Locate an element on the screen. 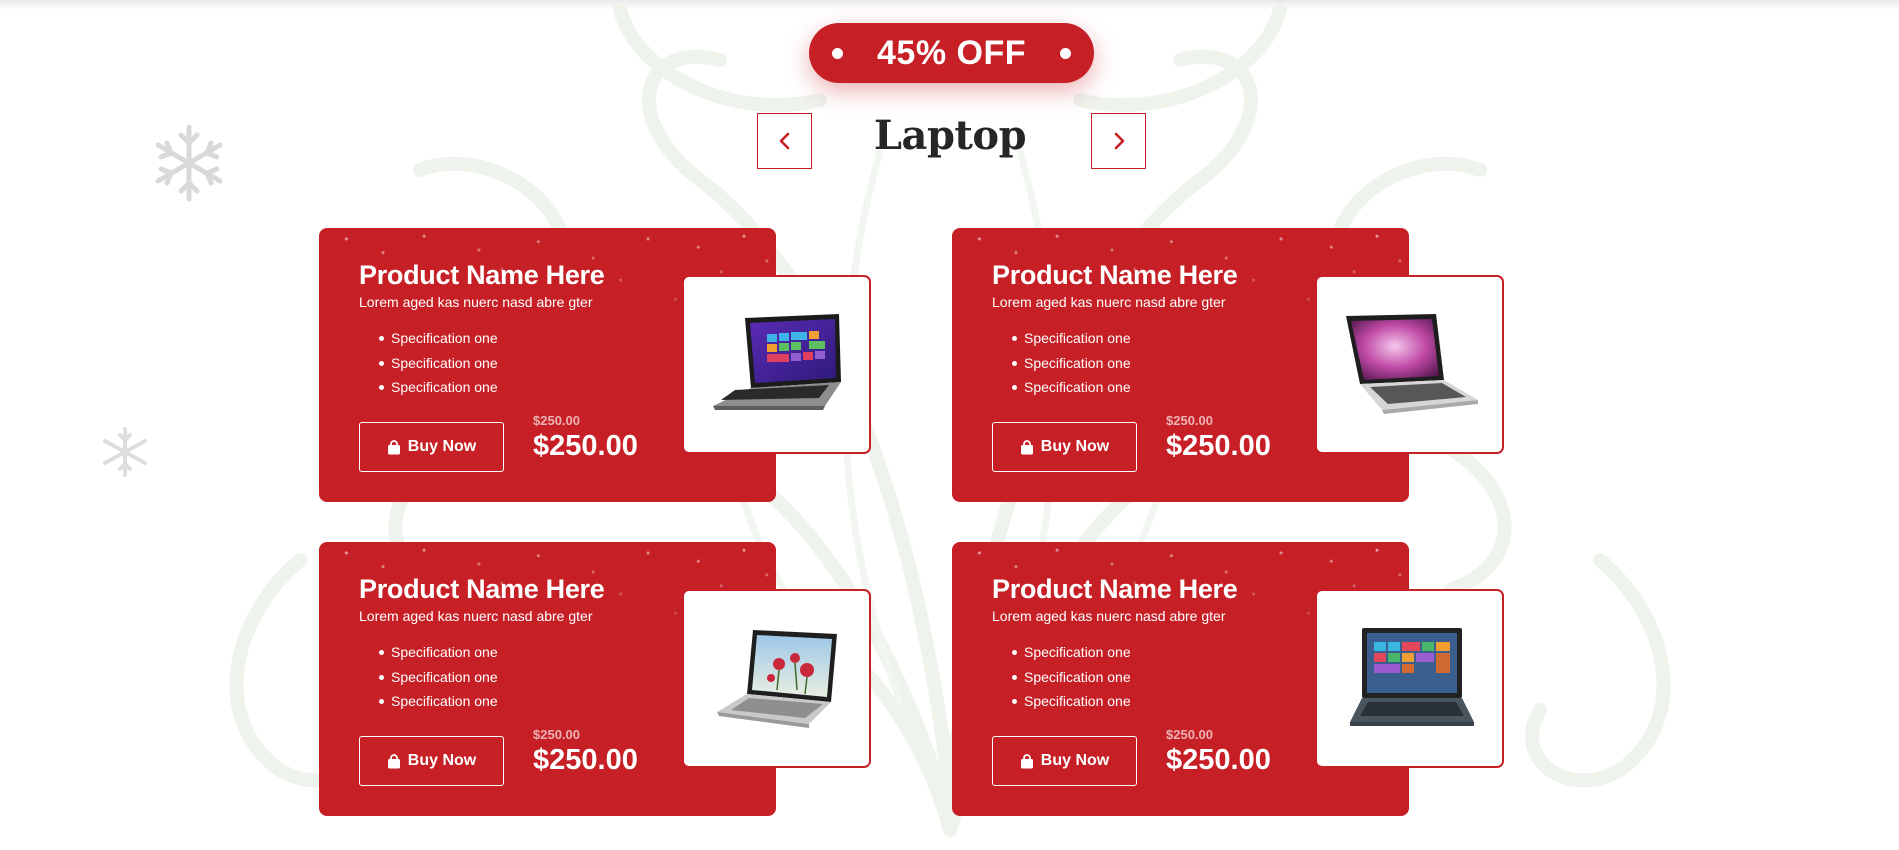 This screenshot has width=1899, height=850. next-category-button is located at coordinates (1118, 141).